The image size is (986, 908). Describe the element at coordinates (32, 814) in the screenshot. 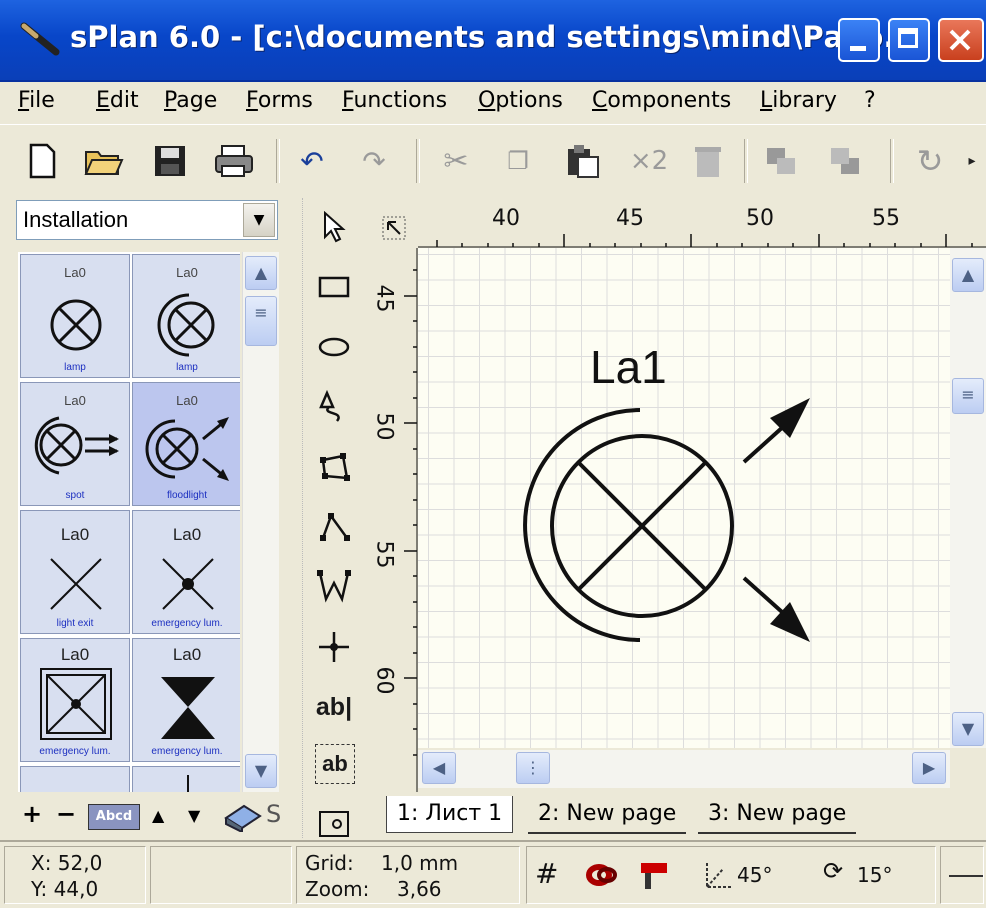

I see `add-icon: +` at that location.